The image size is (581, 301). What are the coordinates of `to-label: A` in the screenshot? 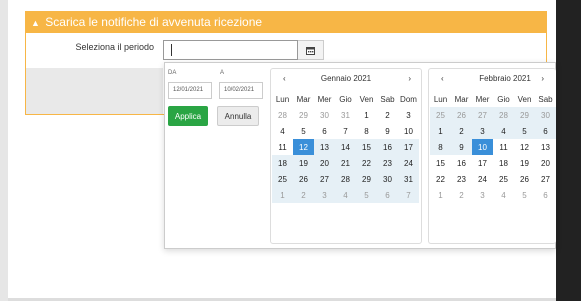 It's located at (222, 73).